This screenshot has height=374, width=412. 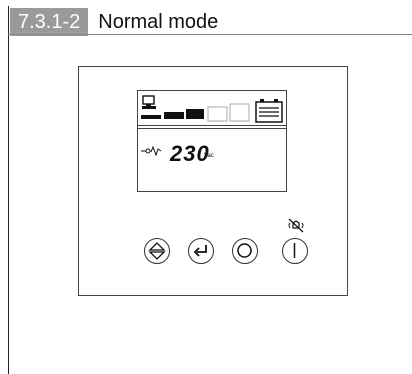 I want to click on scroll-button, so click(x=157, y=251).